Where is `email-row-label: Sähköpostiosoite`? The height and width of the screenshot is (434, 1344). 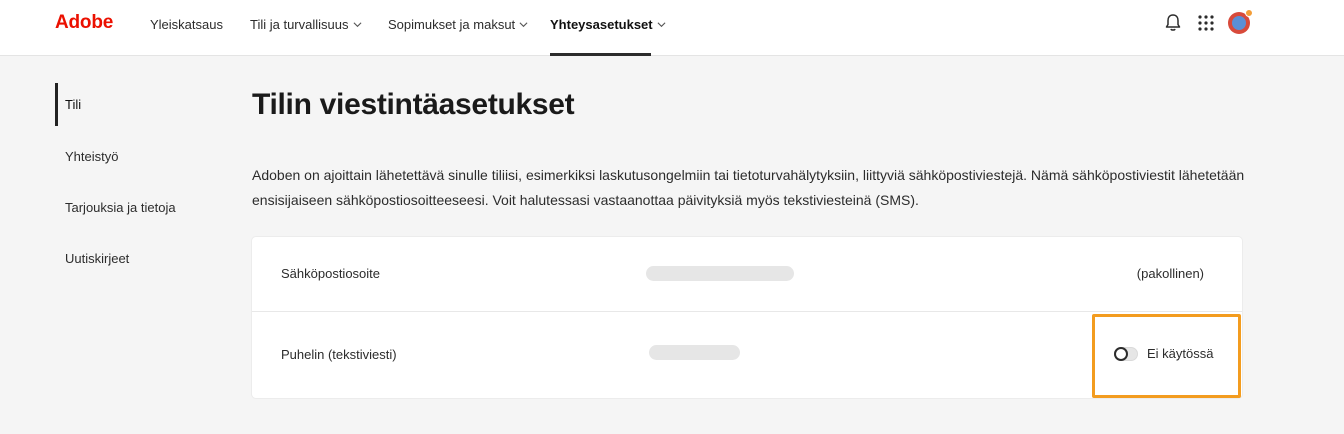
email-row-label: Sähköpostiosoite is located at coordinates (331, 273).